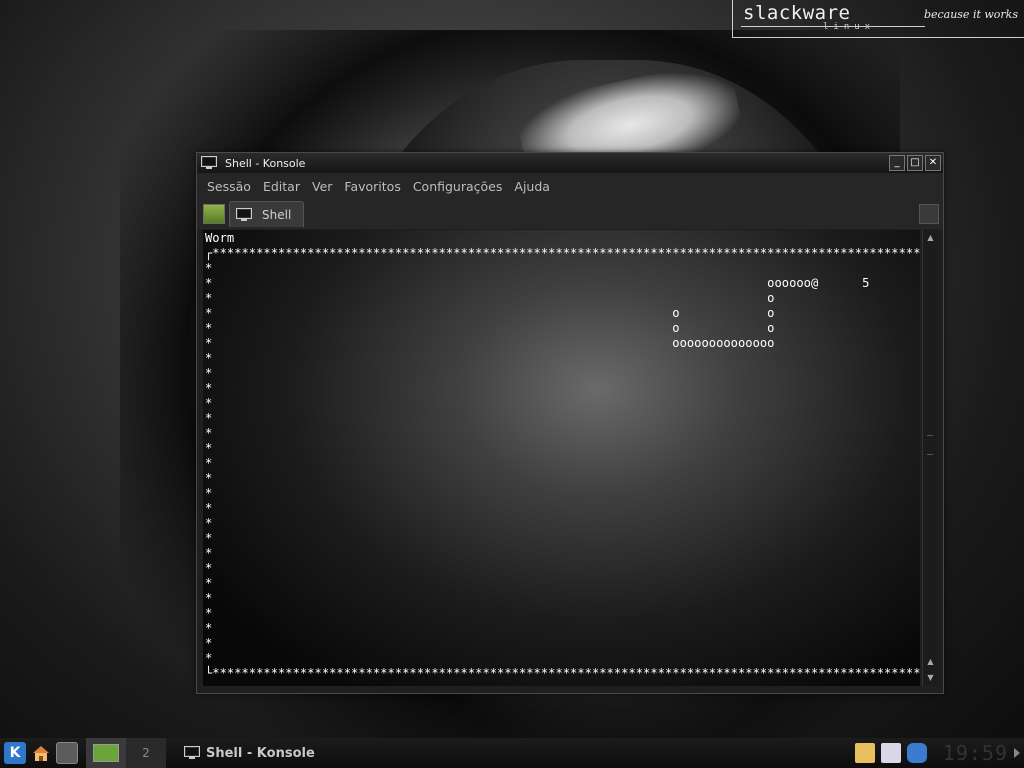  What do you see at coordinates (929, 214) in the screenshot?
I see `close-tab-icon` at bounding box center [929, 214].